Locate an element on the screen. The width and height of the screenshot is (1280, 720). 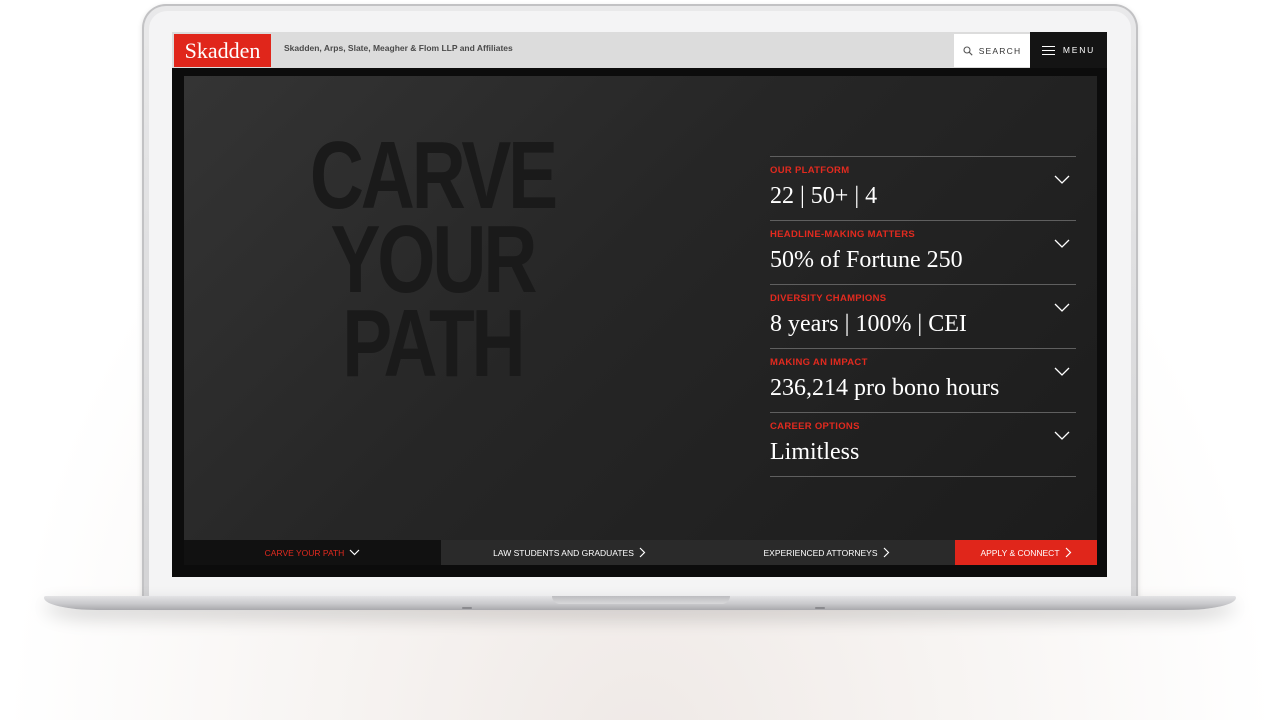
nav-carve-your-path: CARVE YOUR PATH is located at coordinates (312, 552).